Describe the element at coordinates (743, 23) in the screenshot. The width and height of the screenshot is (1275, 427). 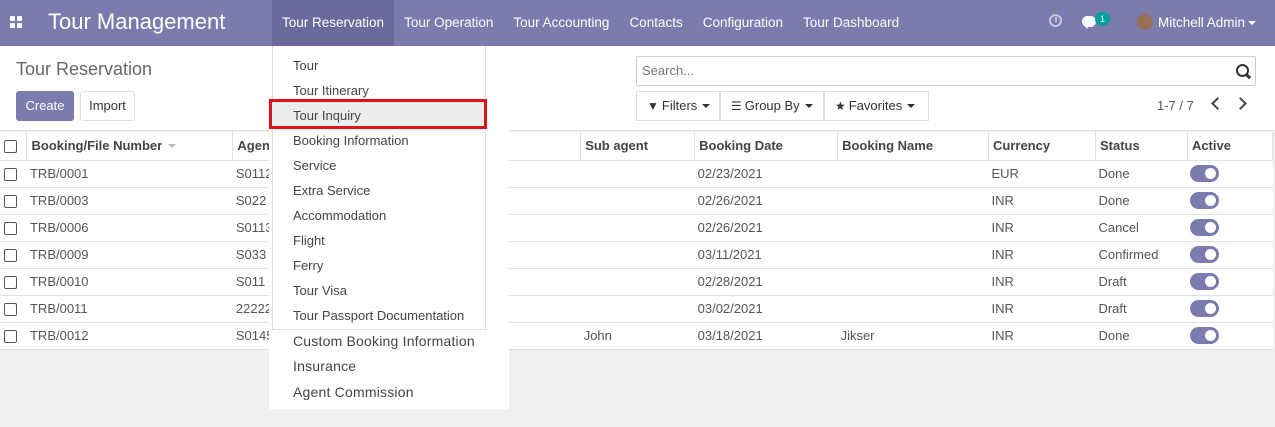
I see `menu-configuration: Configuration` at that location.